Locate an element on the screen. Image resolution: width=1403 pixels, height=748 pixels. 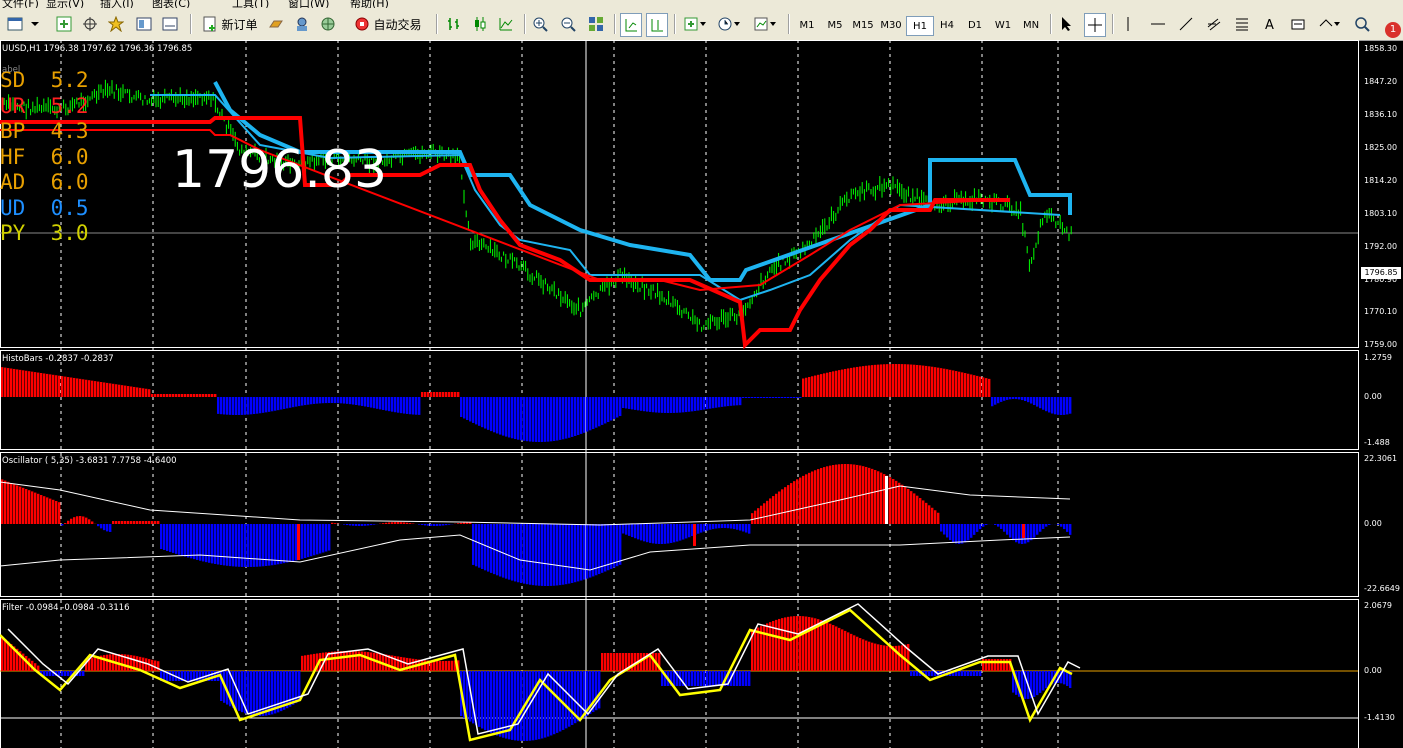
timeframe-w1: W1 is located at coordinates (1003, 25).